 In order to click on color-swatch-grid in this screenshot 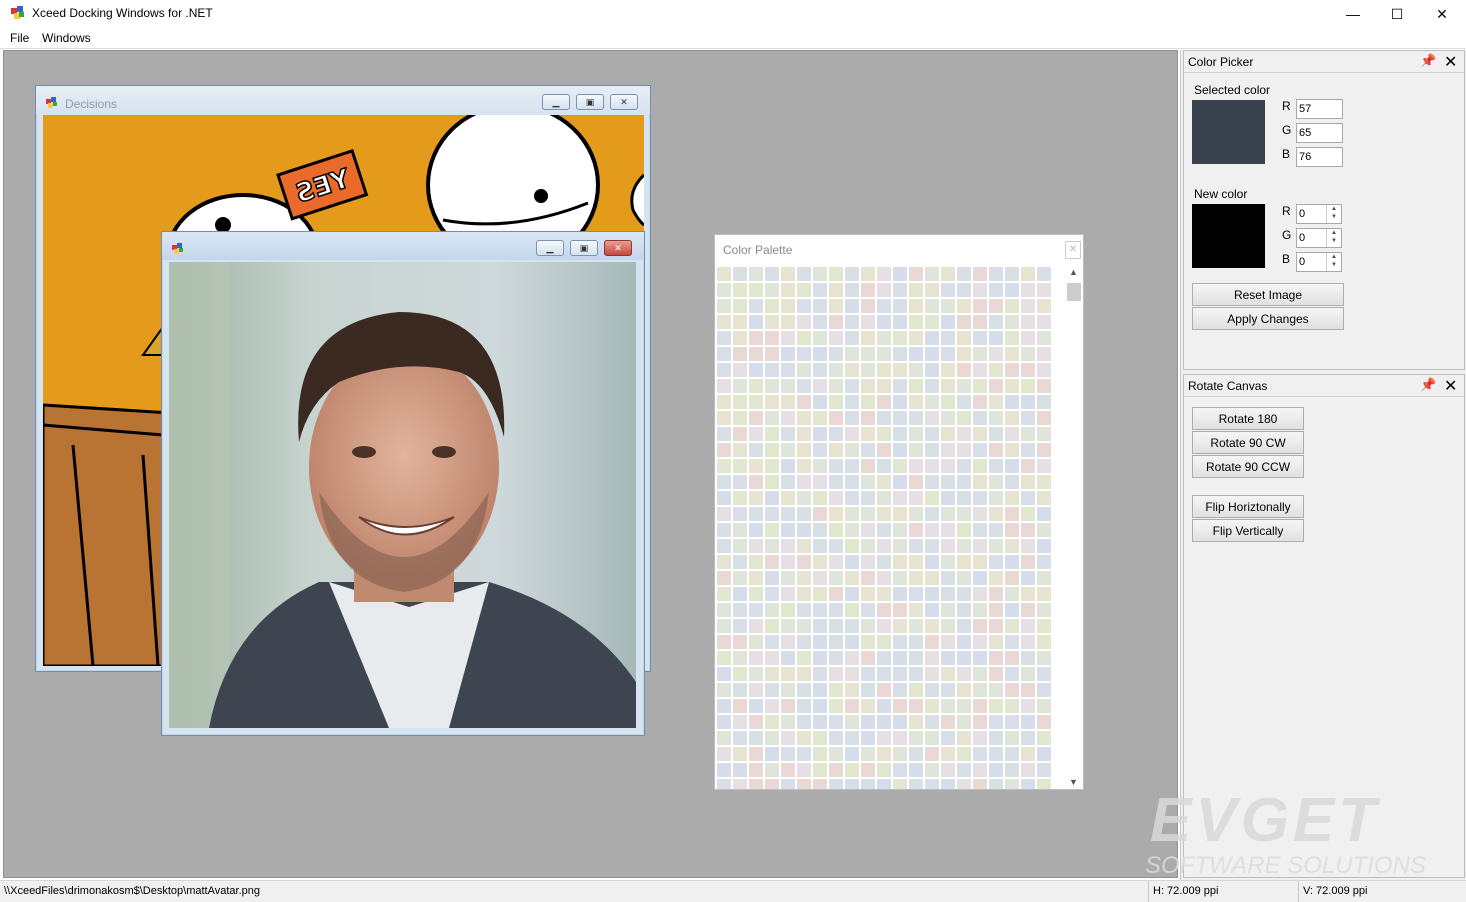, I will do `click(885, 528)`.